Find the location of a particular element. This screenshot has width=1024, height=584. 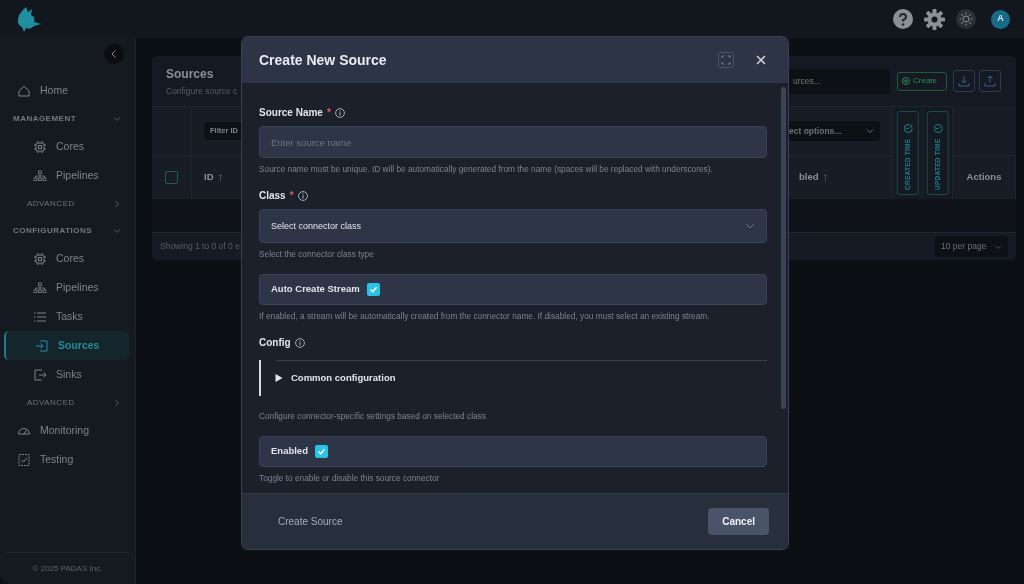

home-icon is located at coordinates (24, 90).